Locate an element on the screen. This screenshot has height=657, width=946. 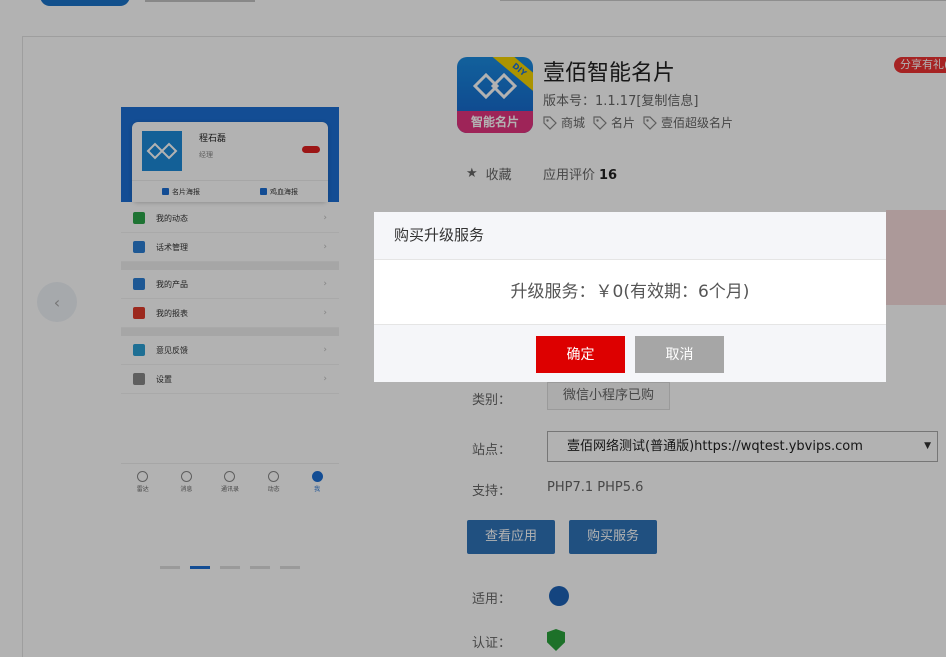
dialog-footer: 确定 取消 is located at coordinates (630, 353).